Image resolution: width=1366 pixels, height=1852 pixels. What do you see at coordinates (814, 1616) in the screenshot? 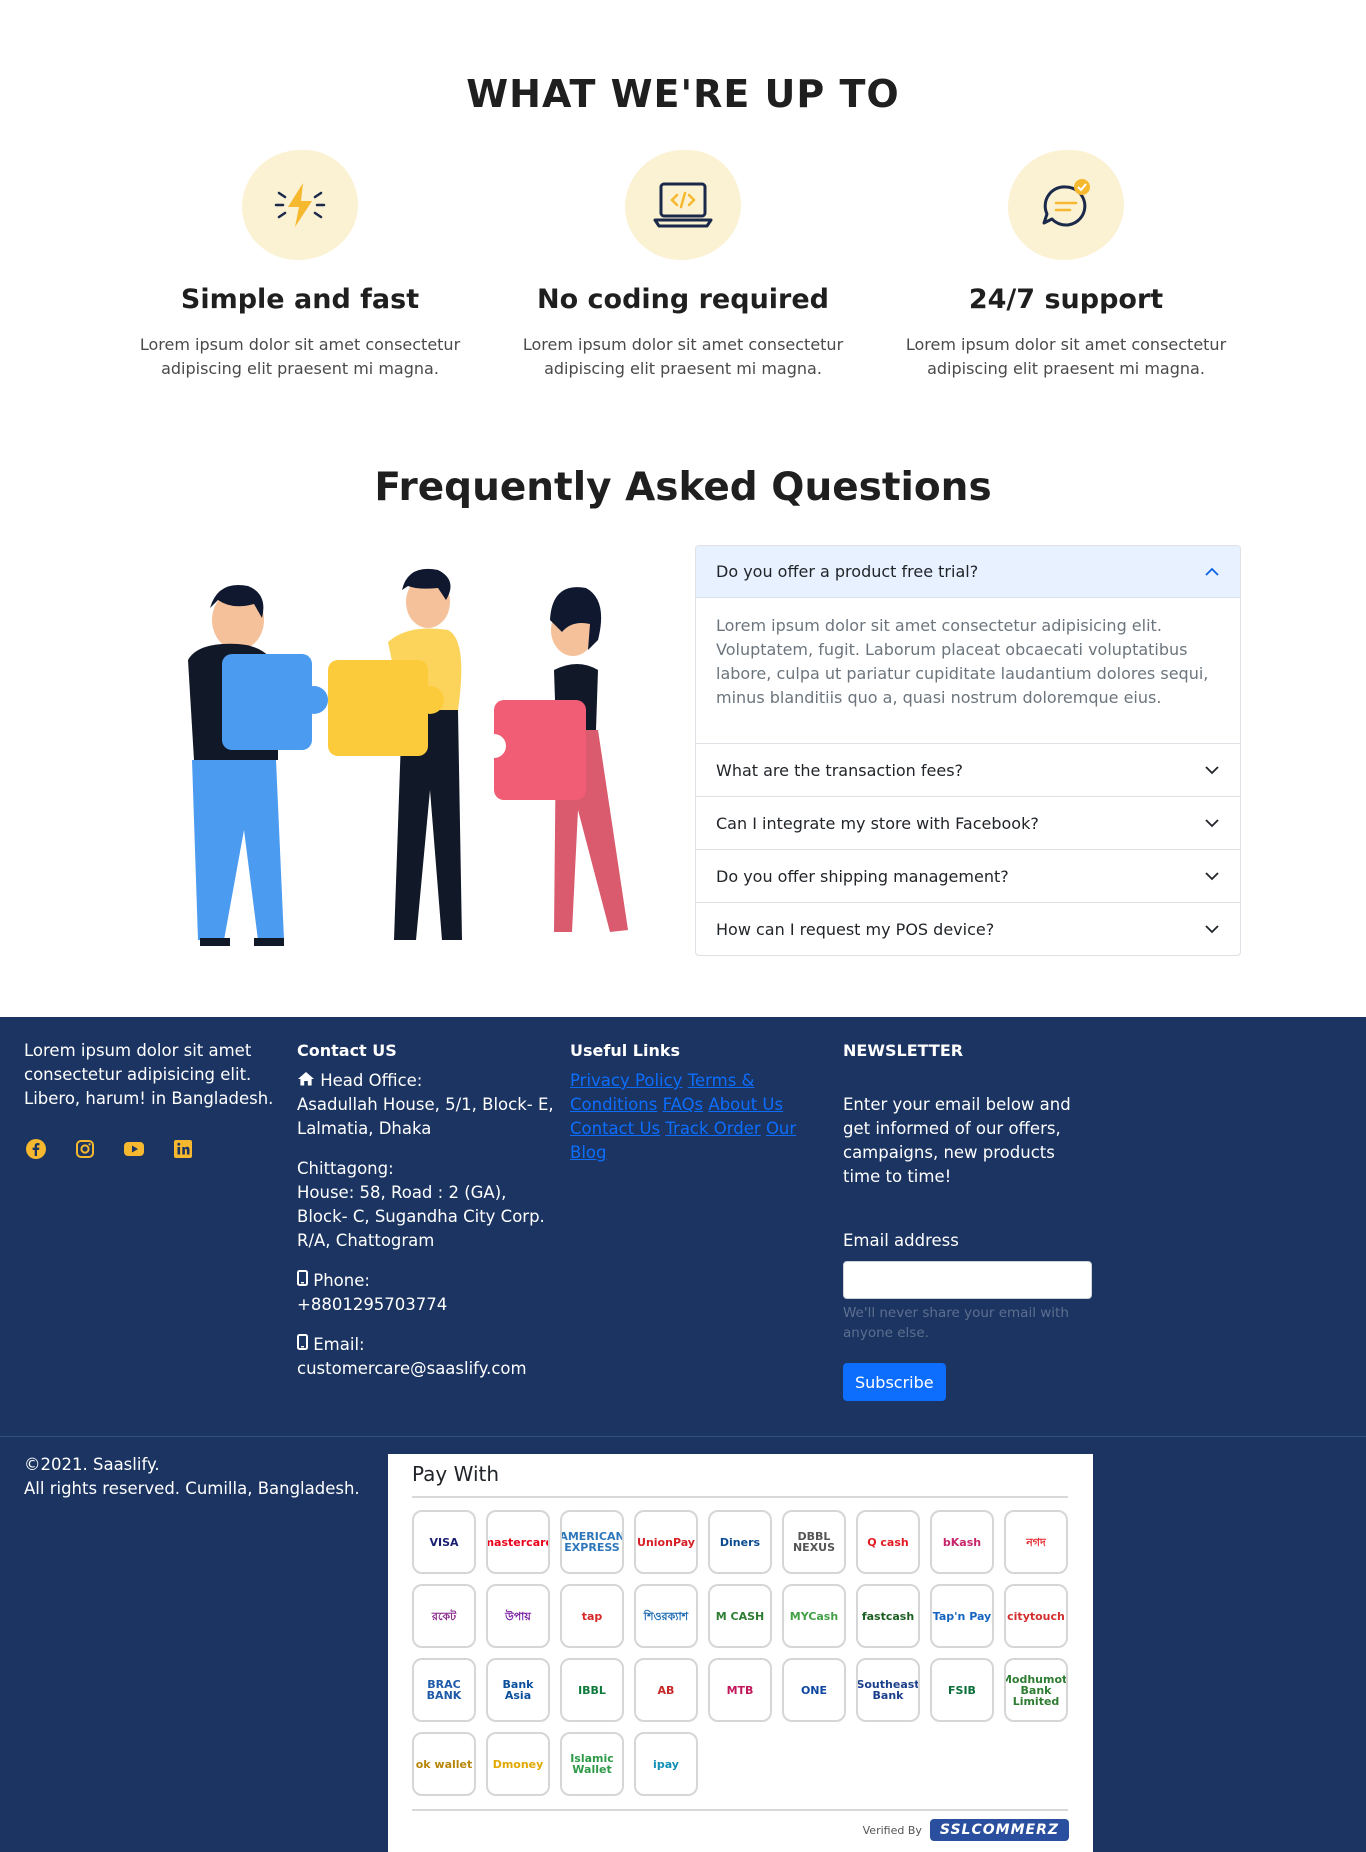
I see `payment-logo: MYCash` at bounding box center [814, 1616].